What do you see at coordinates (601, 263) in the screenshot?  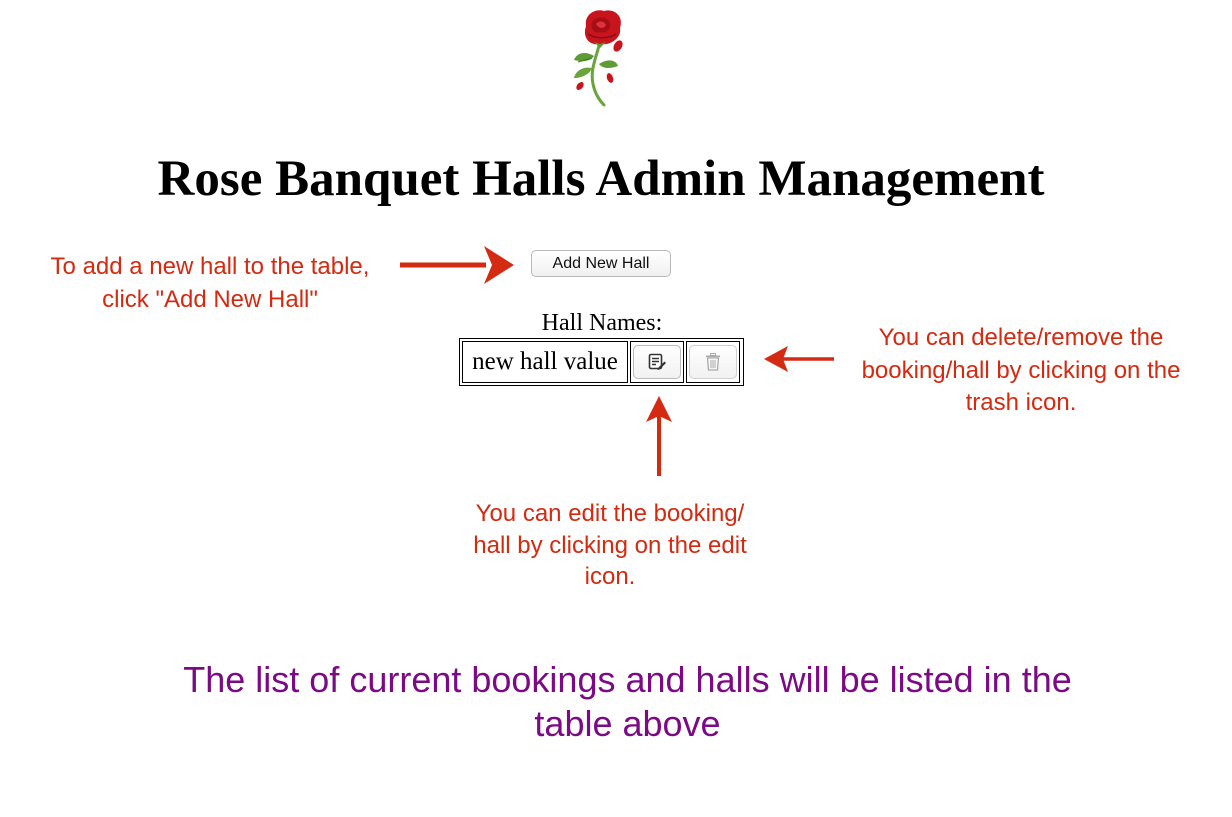 I see `add-new-hall-button: Add New Hall` at bounding box center [601, 263].